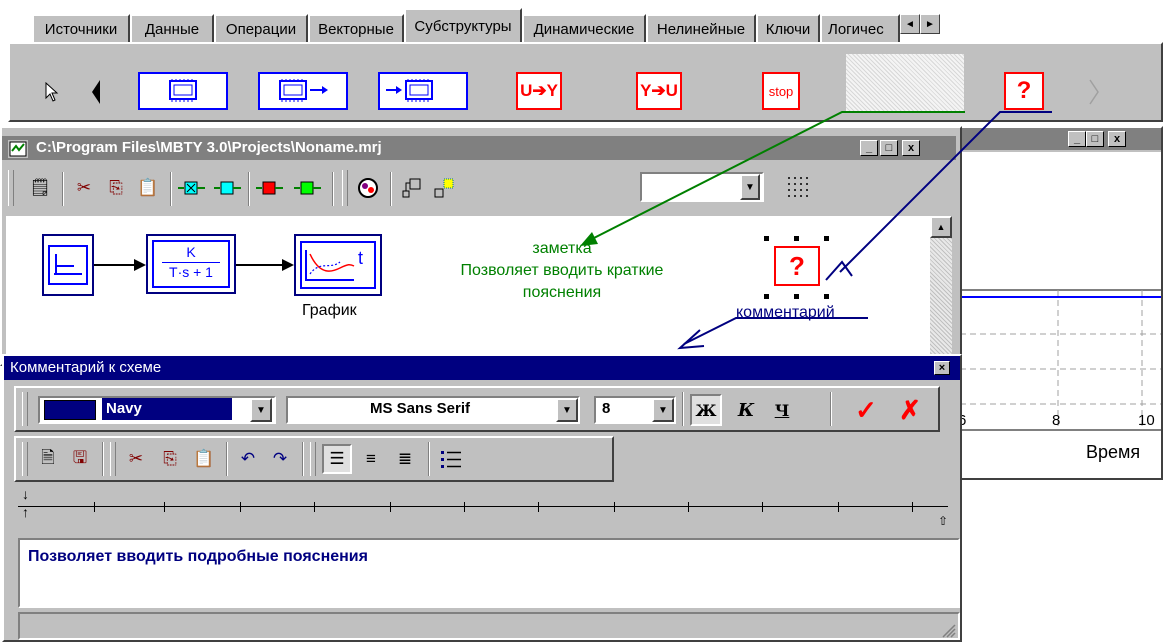  What do you see at coordinates (706, 410) in the screenshot?
I see `bold-button: Ж` at bounding box center [706, 410].